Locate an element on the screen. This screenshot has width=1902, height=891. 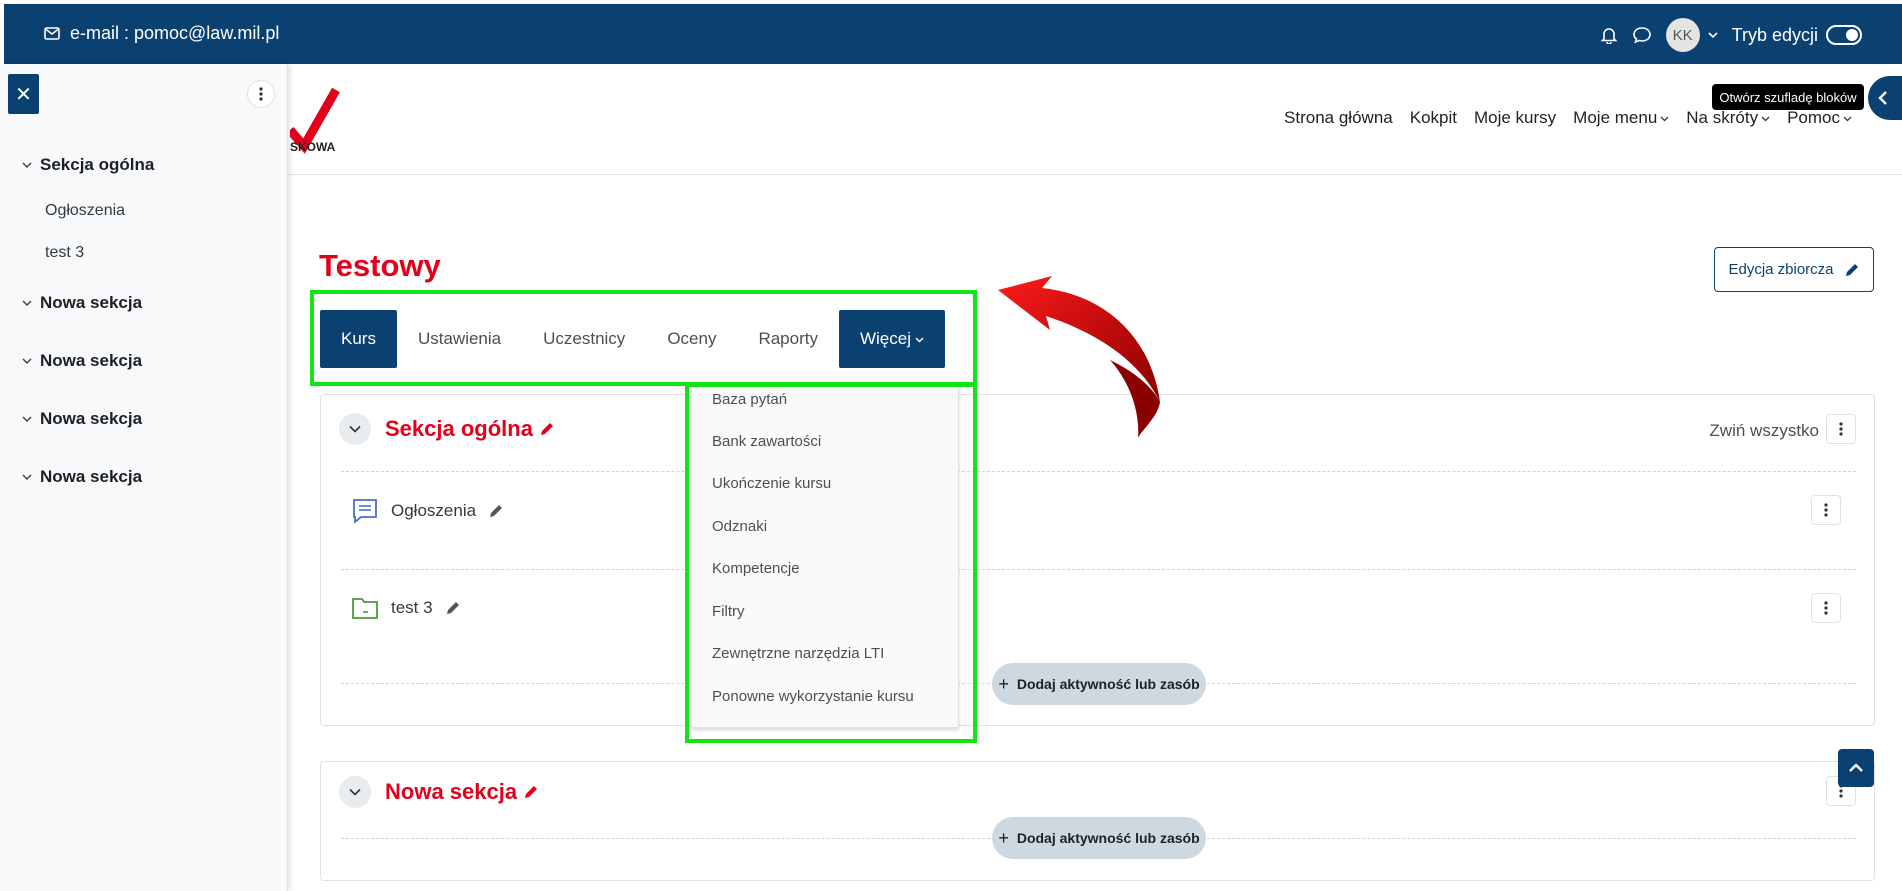
drawer-section-general: Sekcja ogólna is located at coordinates (143, 165).